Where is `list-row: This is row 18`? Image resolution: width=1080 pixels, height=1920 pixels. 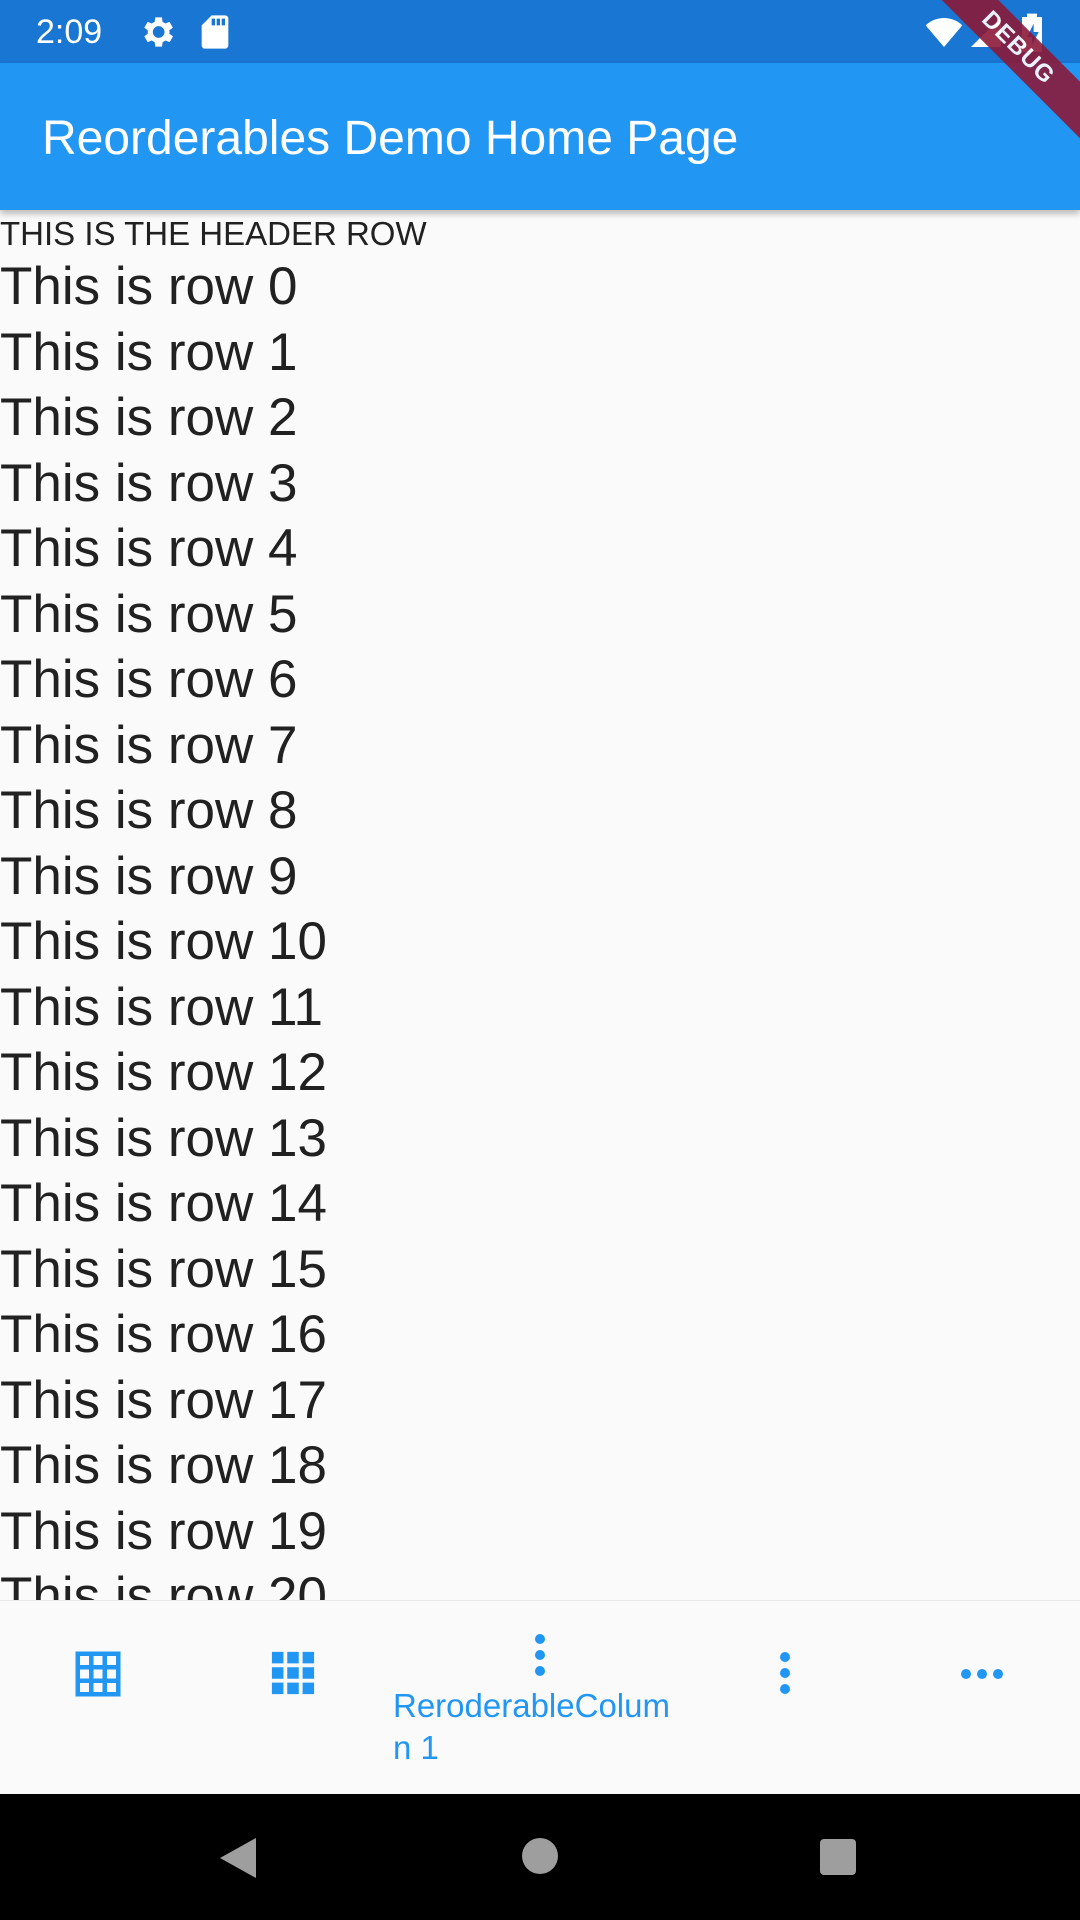
list-row: This is row 18 is located at coordinates (163, 1466).